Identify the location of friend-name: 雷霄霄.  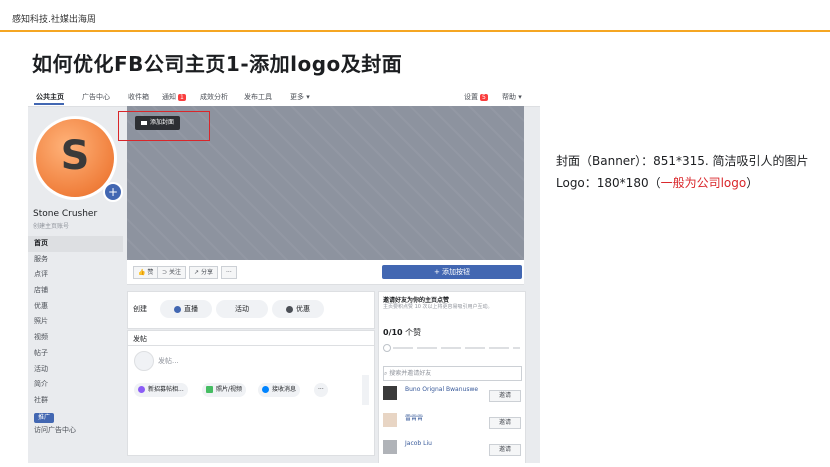
(414, 417).